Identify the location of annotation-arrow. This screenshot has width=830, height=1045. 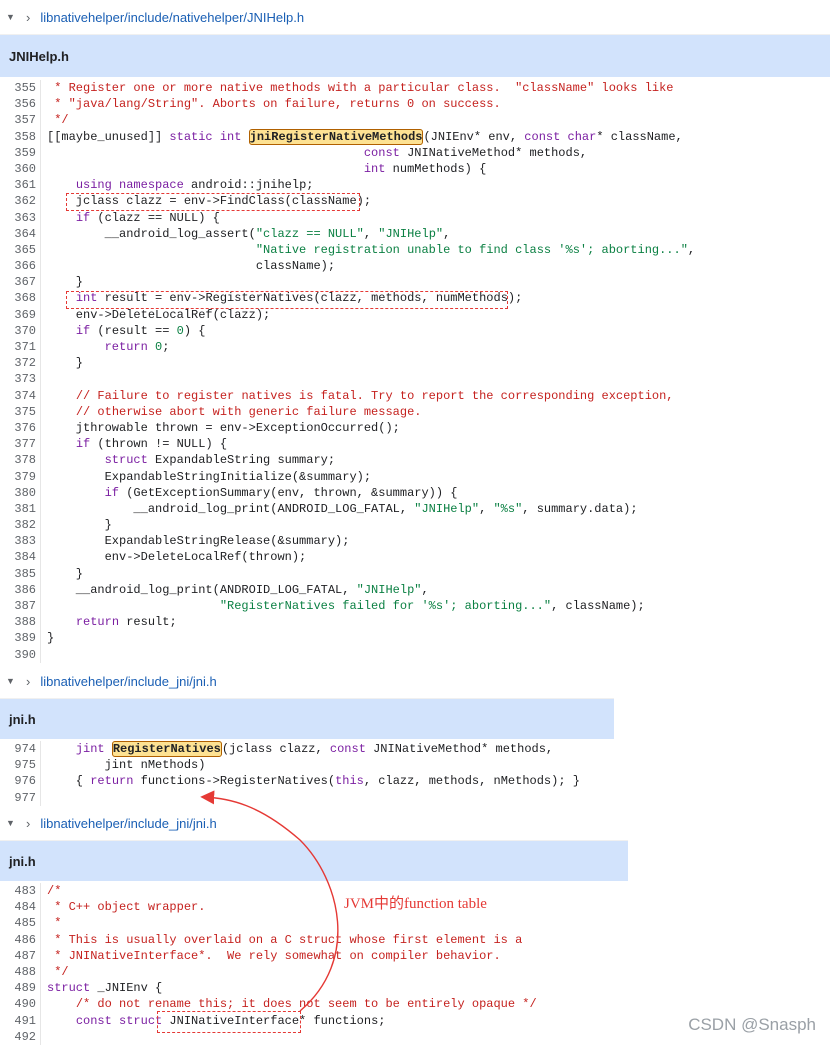
(269, 901).